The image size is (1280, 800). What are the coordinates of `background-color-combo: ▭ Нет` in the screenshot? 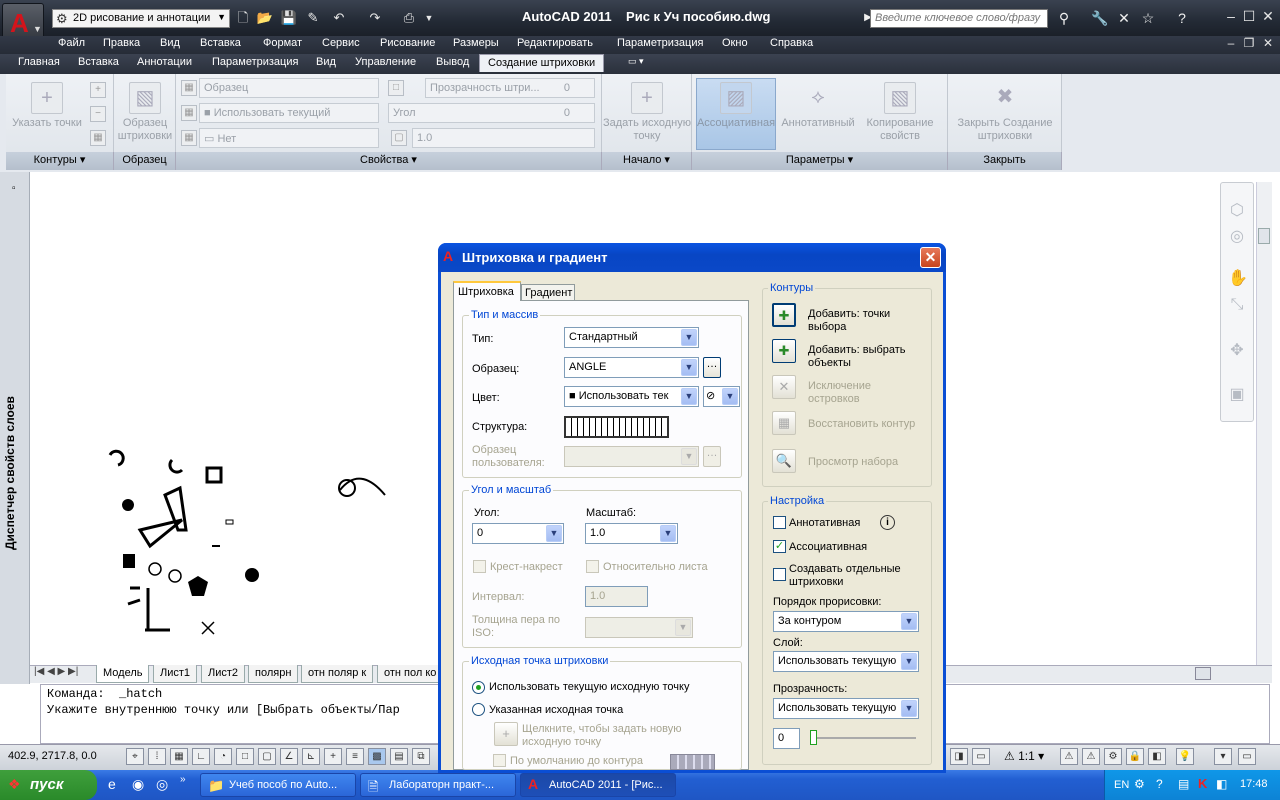 It's located at (289, 138).